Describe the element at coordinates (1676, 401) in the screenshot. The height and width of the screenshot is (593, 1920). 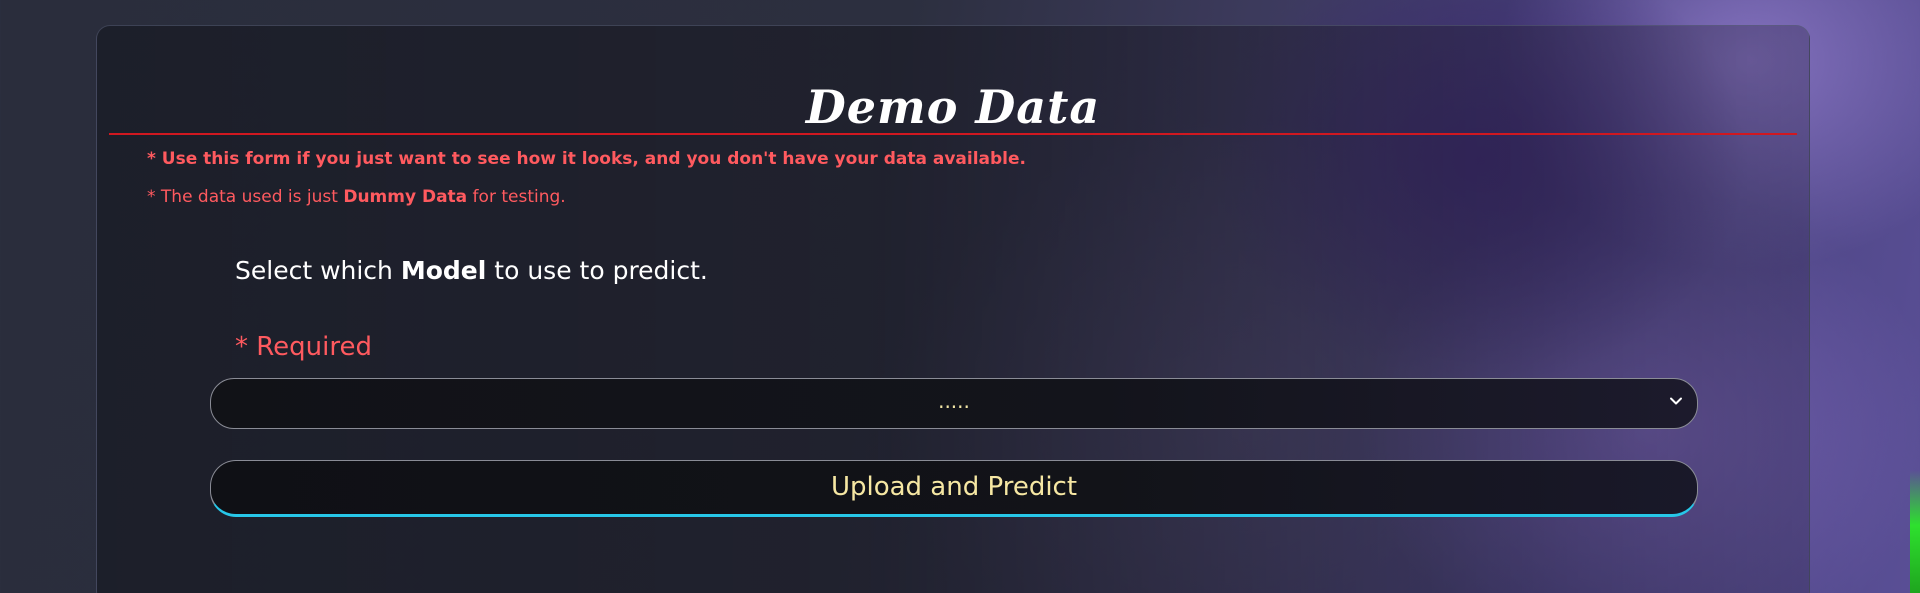
I see `chevron-down-icon` at that location.